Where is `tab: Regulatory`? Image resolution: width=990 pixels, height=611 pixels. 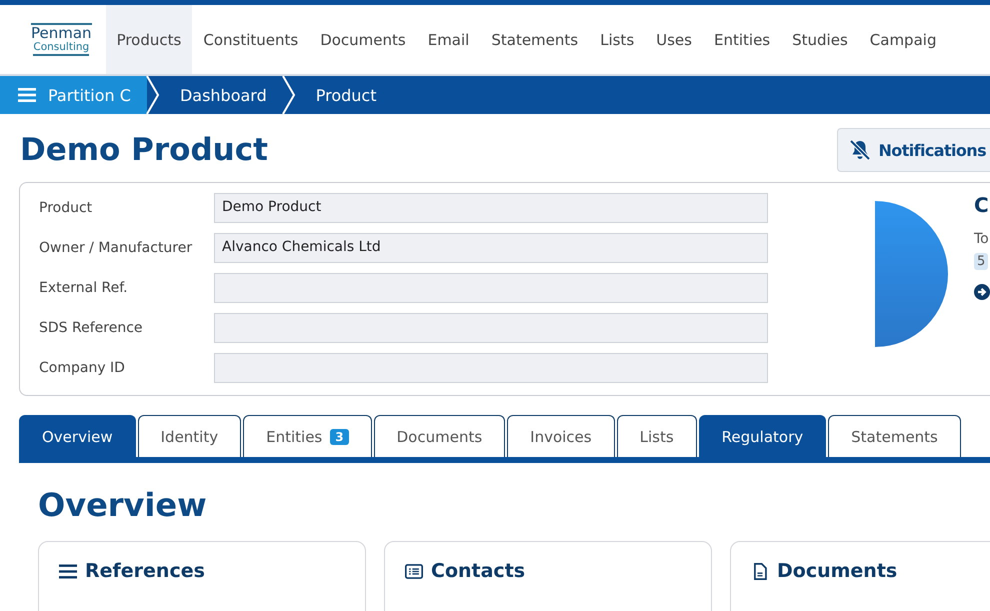 tab: Regulatory is located at coordinates (762, 436).